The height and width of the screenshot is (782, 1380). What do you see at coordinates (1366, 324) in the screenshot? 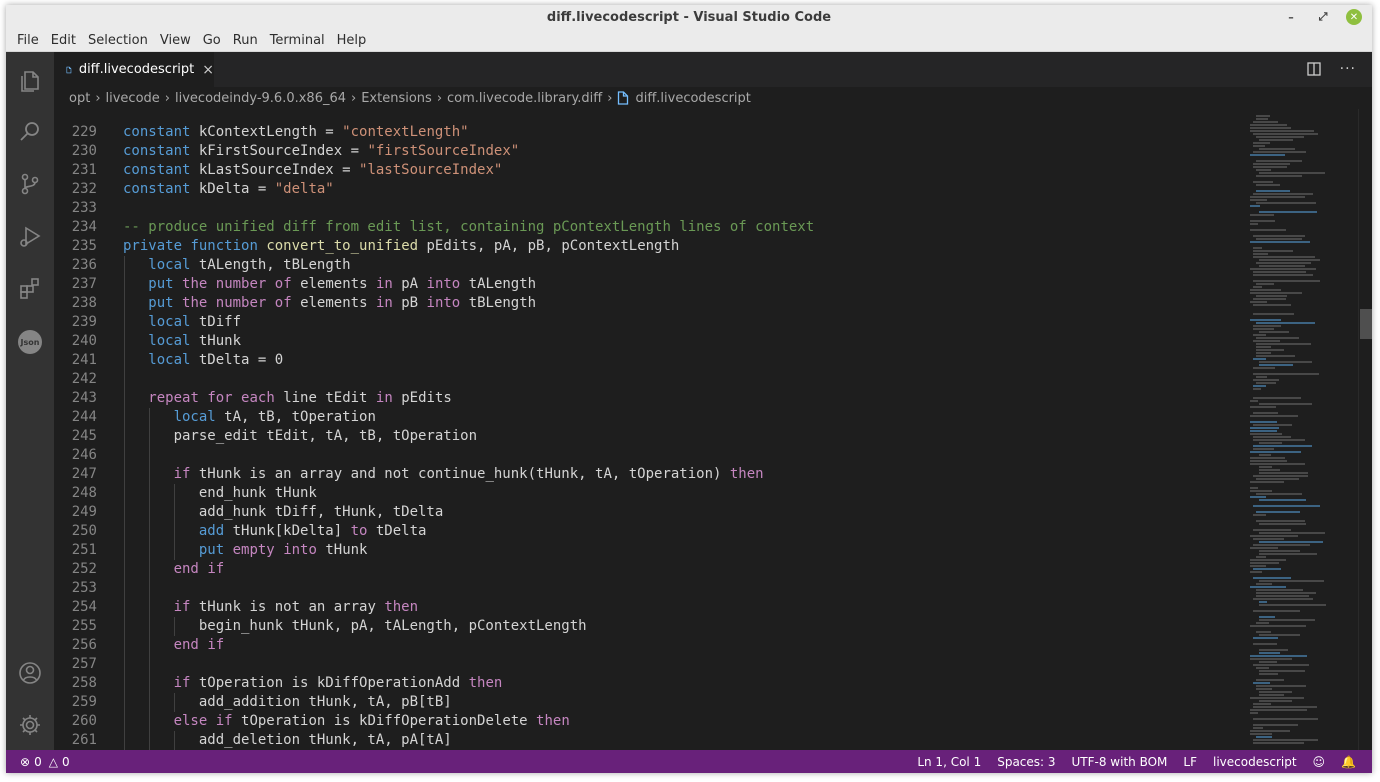
I see `scrollbar-thumb` at bounding box center [1366, 324].